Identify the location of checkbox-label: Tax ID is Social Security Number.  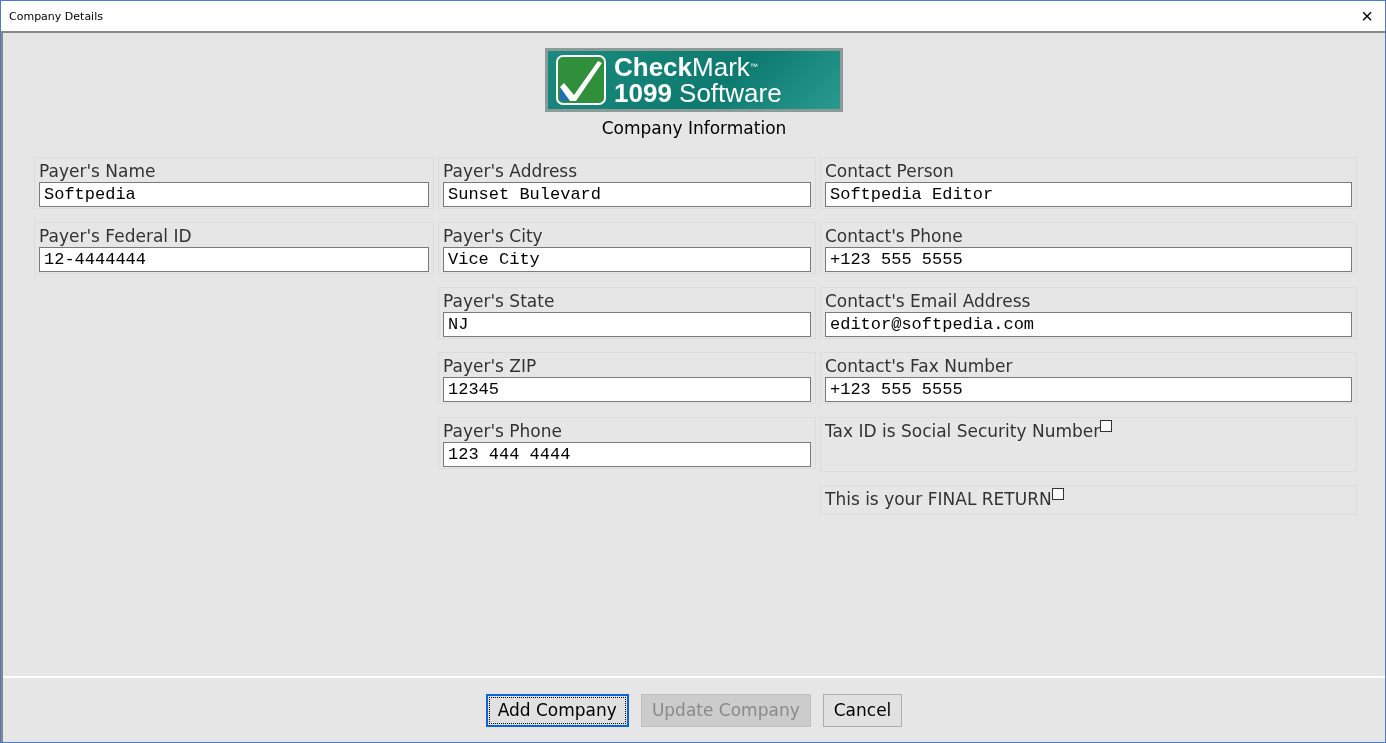
(963, 431).